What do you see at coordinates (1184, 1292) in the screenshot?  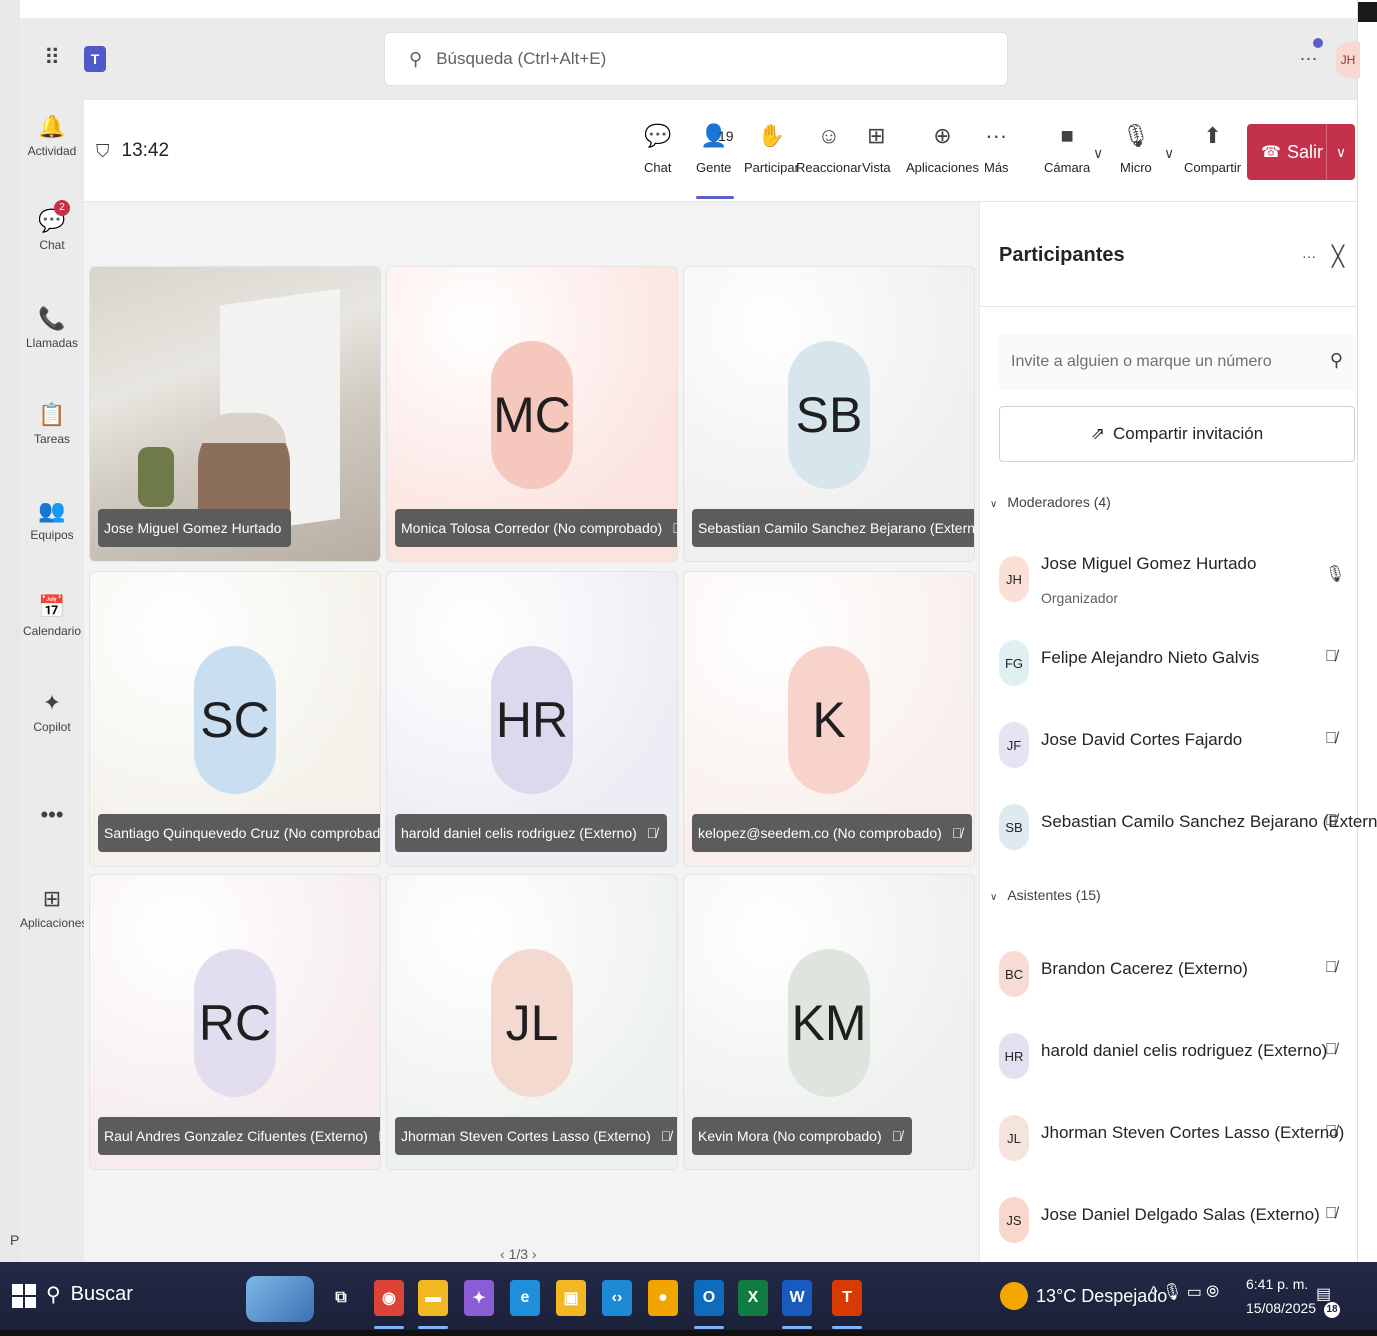 I see `system-tray: ^ 🎙 ▭ ⦾` at bounding box center [1184, 1292].